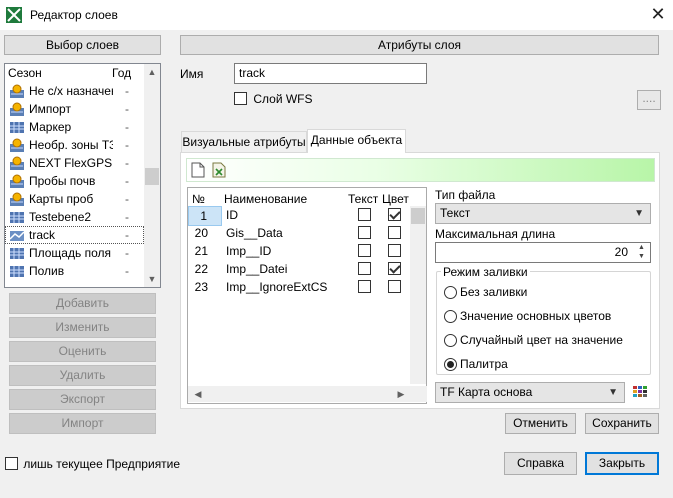 The width and height of the screenshot is (673, 498). I want to click on grid-row: 23 Imp__IgnoreExtCS, so click(307, 287).